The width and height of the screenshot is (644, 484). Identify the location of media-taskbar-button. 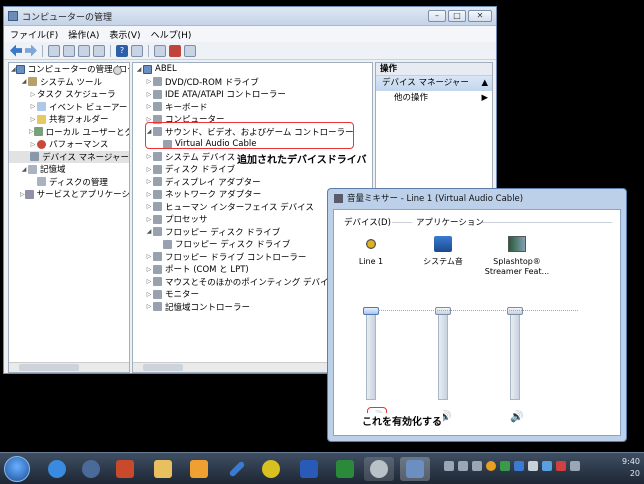
(91, 469).